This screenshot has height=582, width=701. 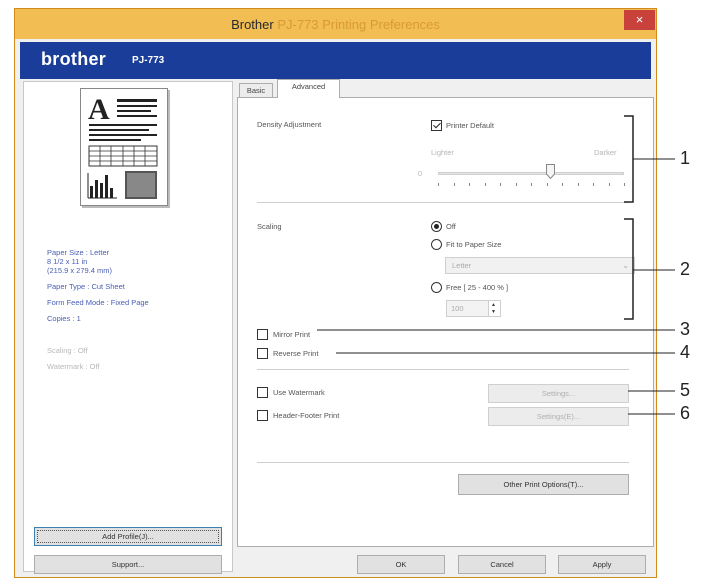 I want to click on free-scaling-label: Free [ 25 - 400 % ], so click(x=477, y=287).